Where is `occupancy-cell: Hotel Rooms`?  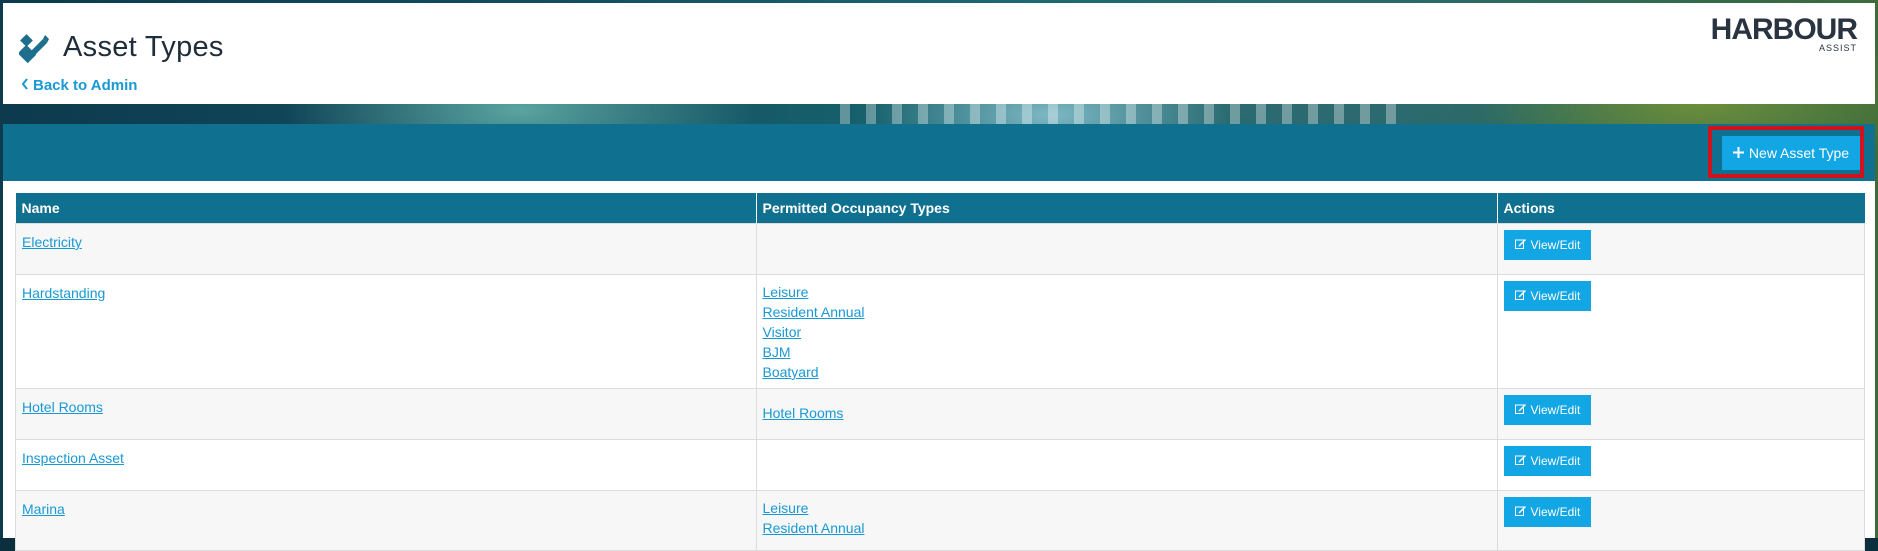 occupancy-cell: Hotel Rooms is located at coordinates (1126, 414).